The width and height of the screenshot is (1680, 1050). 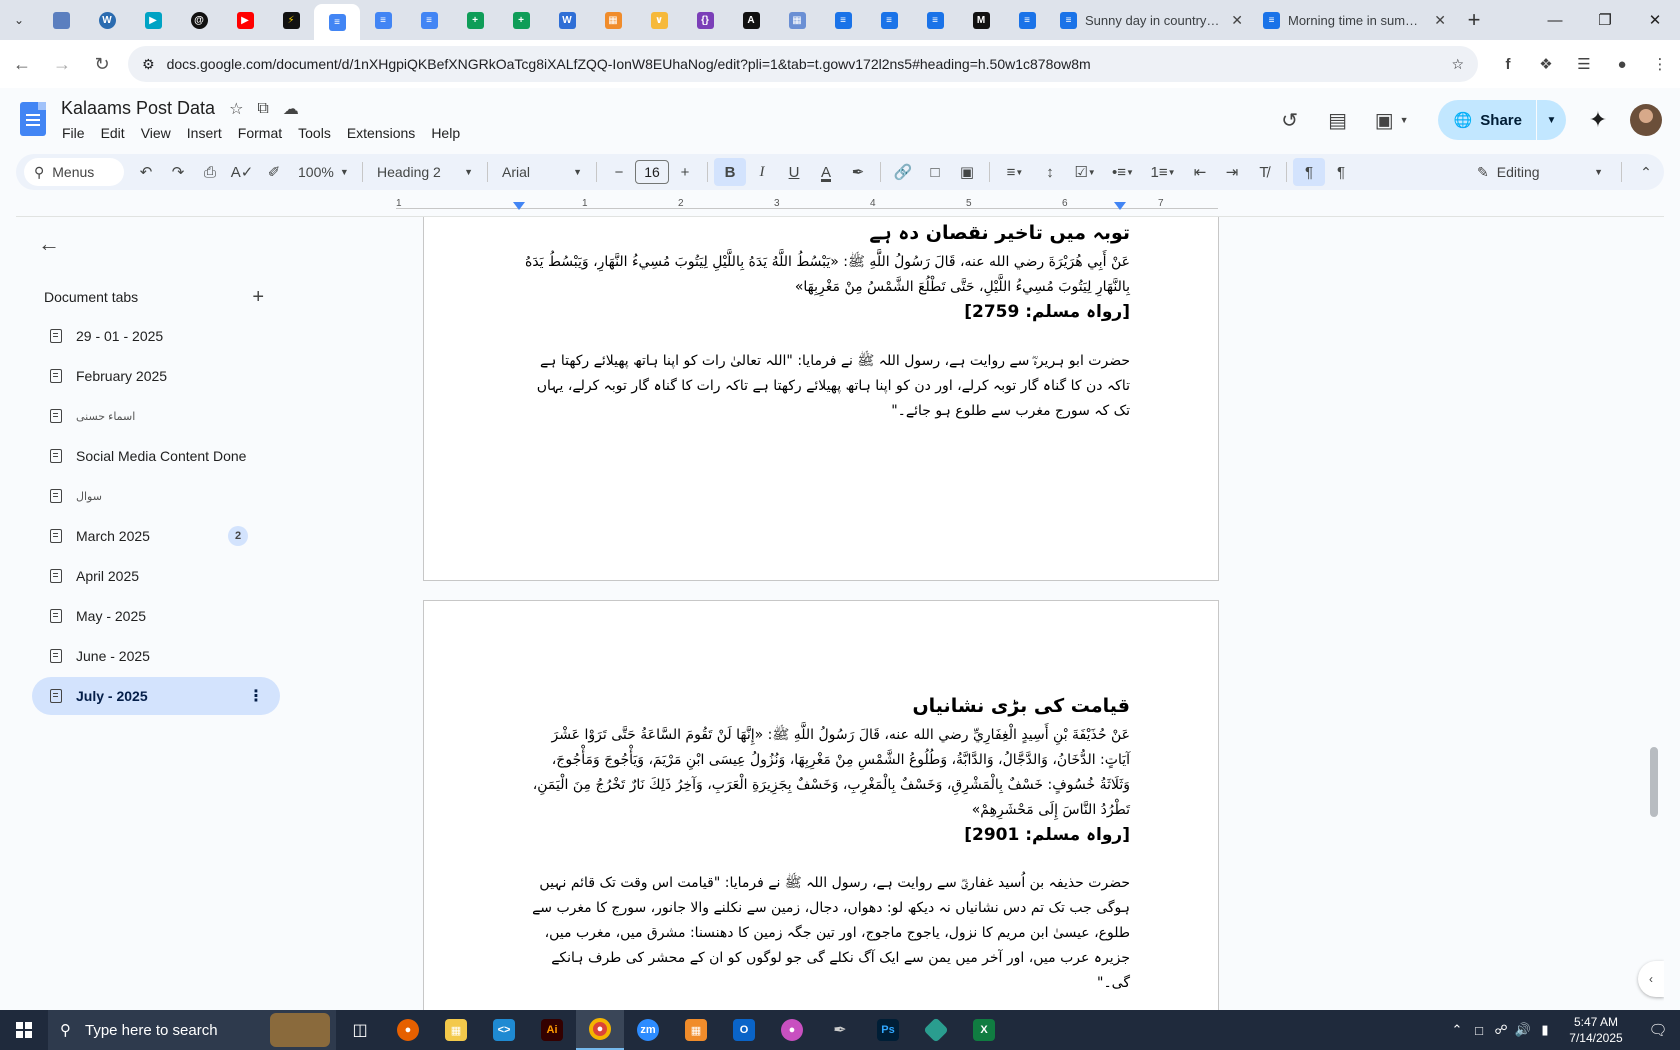 I want to click on editing-mode-select: ✎ Editing ▼, so click(x=1540, y=172).